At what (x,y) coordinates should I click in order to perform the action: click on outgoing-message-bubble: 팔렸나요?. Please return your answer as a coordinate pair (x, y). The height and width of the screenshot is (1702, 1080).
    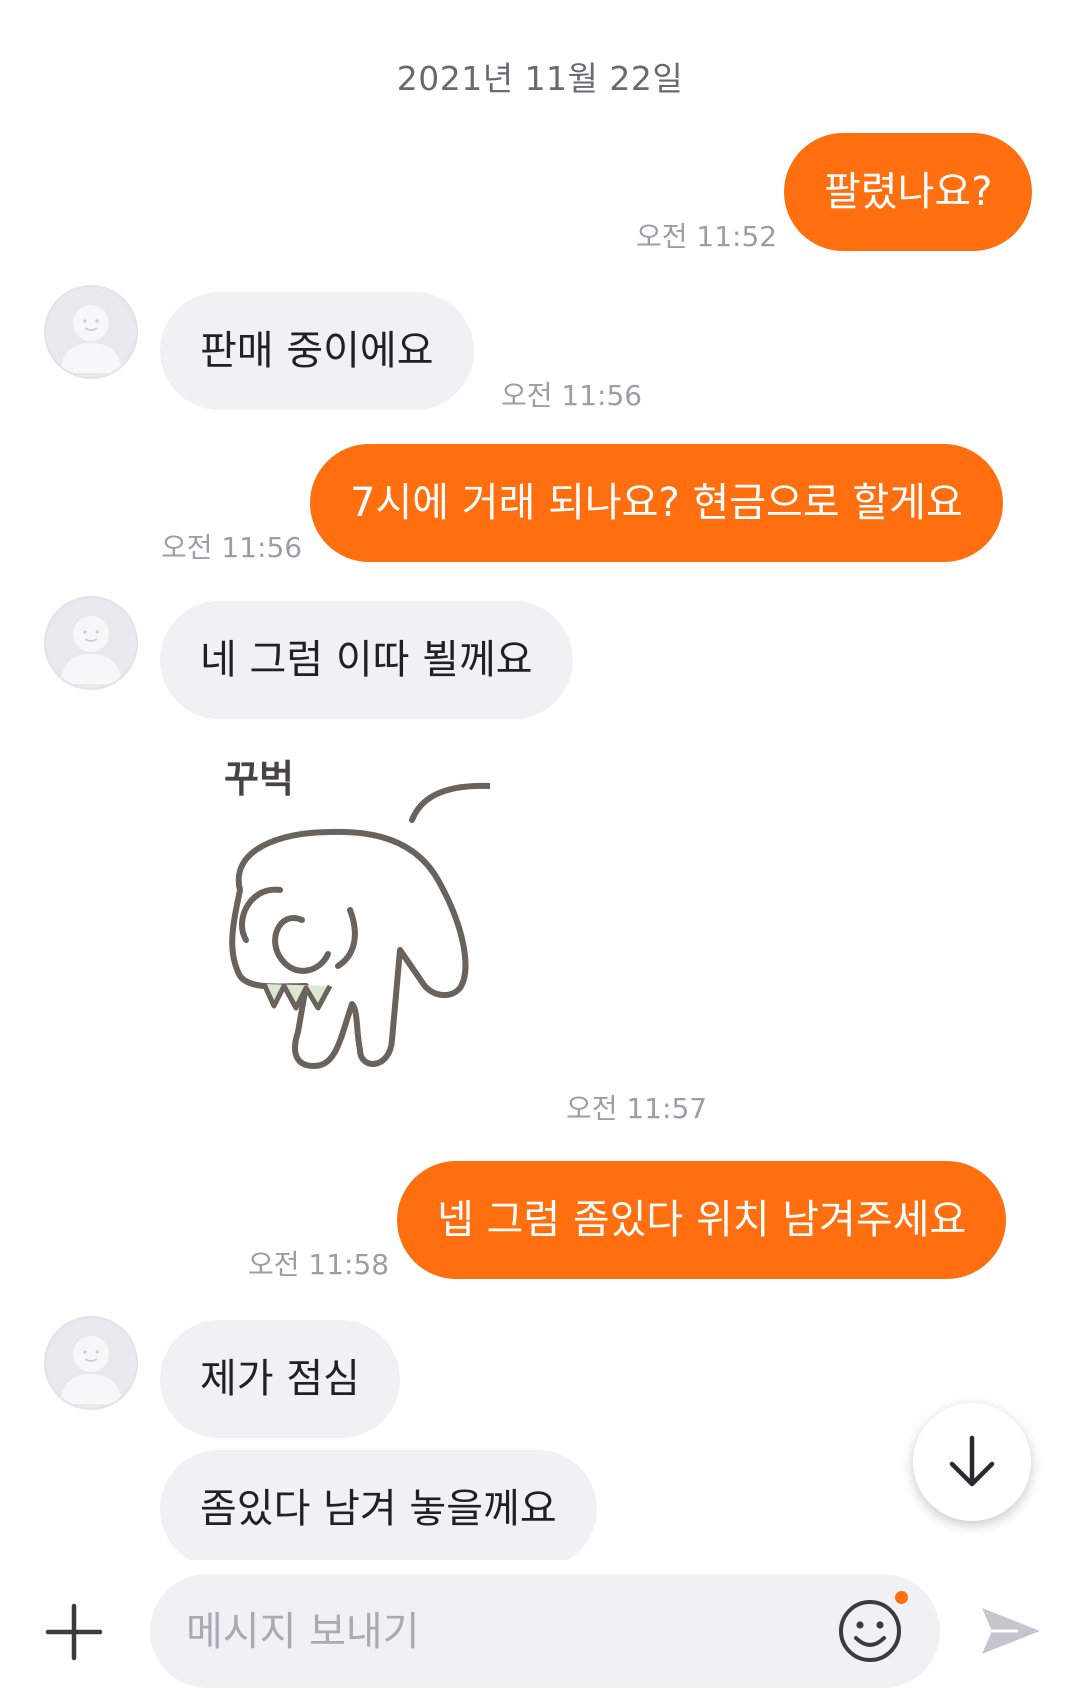
    Looking at the image, I should click on (908, 192).